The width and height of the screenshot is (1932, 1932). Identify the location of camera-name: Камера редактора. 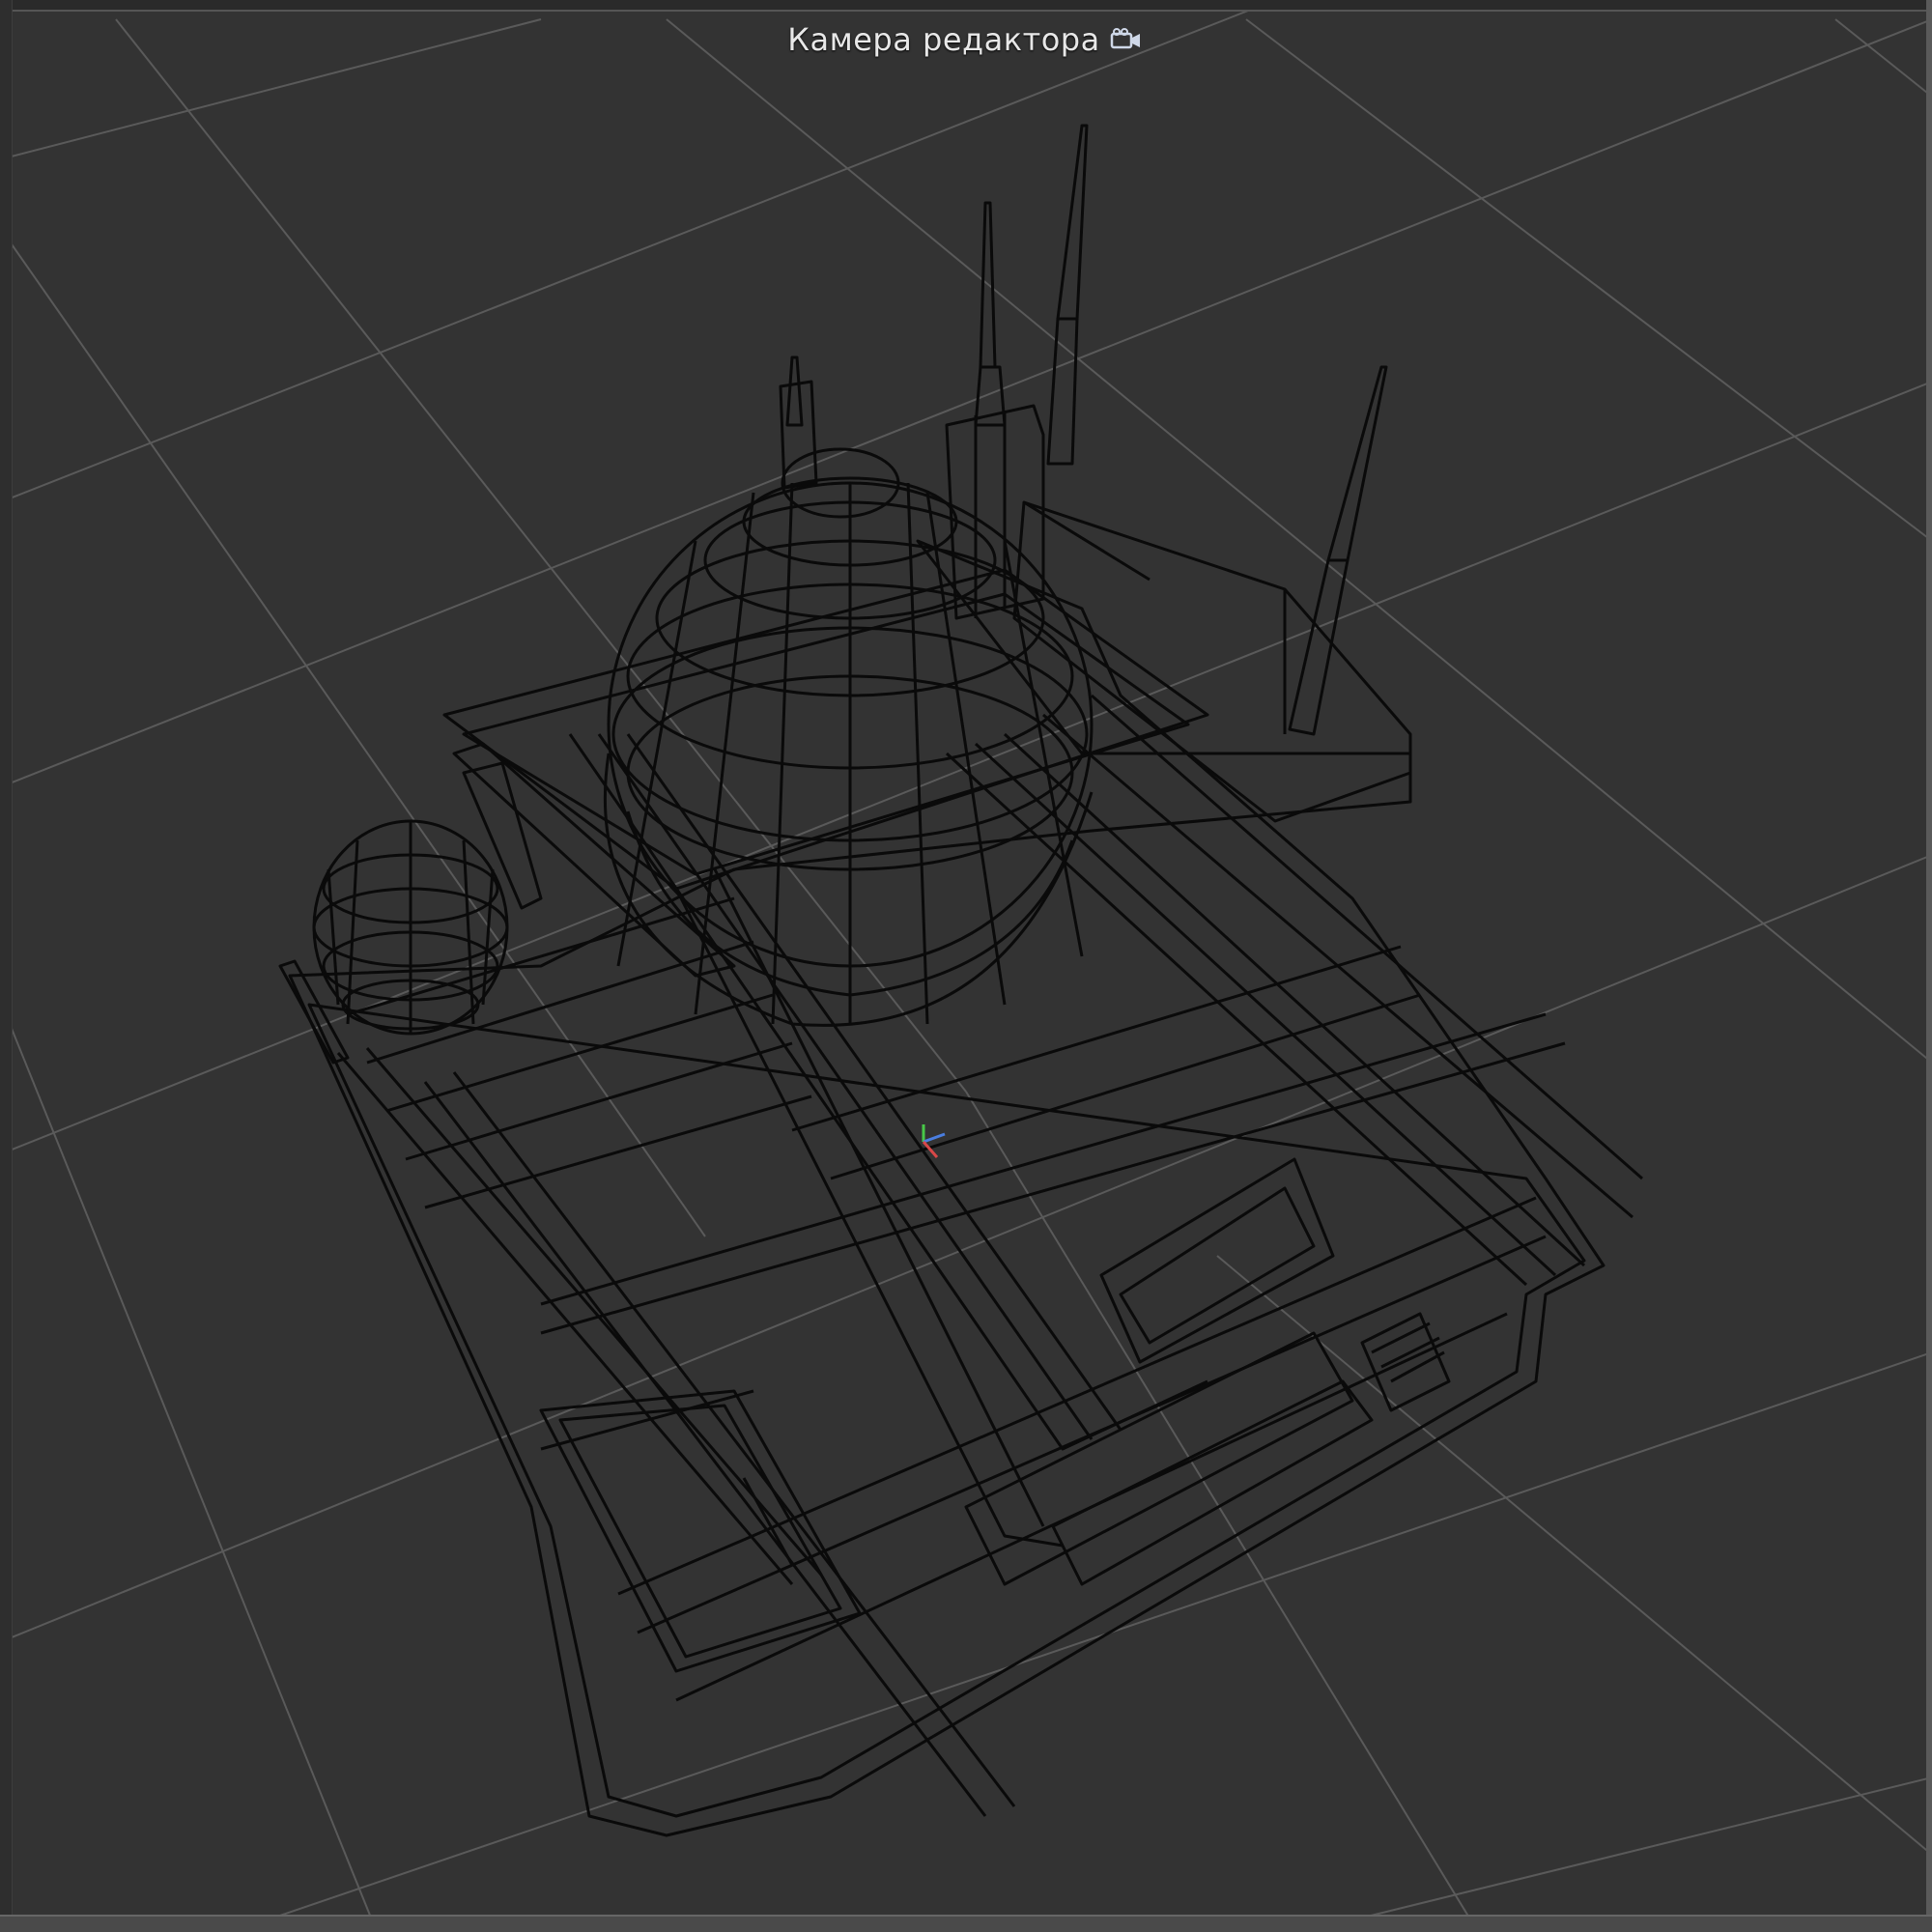
(943, 39).